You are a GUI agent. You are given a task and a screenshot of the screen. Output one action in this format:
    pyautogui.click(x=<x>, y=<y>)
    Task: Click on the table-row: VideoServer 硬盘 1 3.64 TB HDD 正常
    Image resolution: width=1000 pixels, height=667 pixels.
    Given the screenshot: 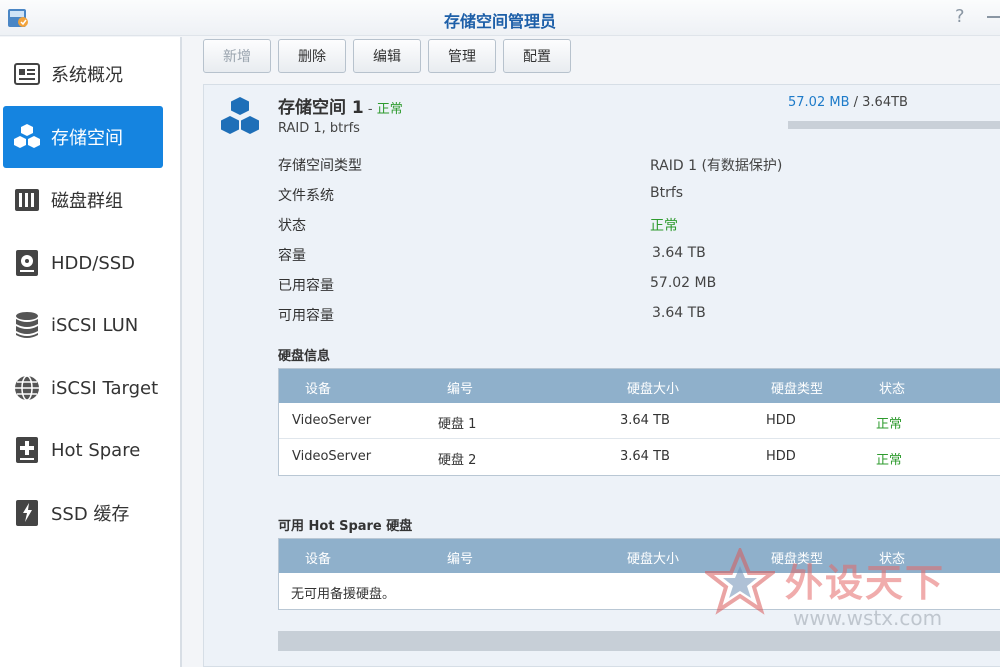 What is the action you would take?
    pyautogui.click(x=639, y=421)
    